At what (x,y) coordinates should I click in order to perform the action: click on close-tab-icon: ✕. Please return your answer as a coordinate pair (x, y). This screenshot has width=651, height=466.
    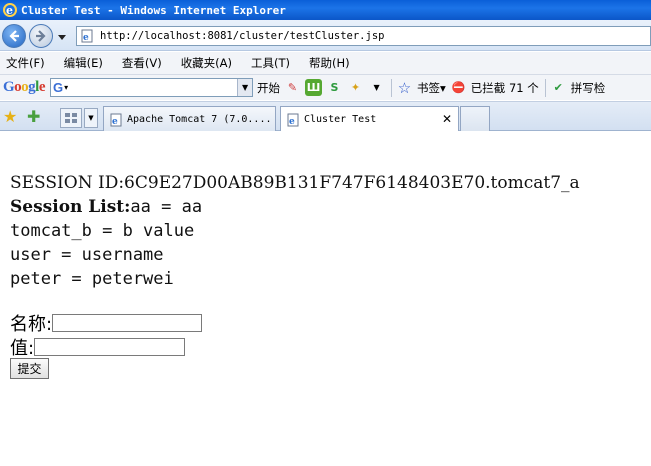
    Looking at the image, I should click on (447, 119).